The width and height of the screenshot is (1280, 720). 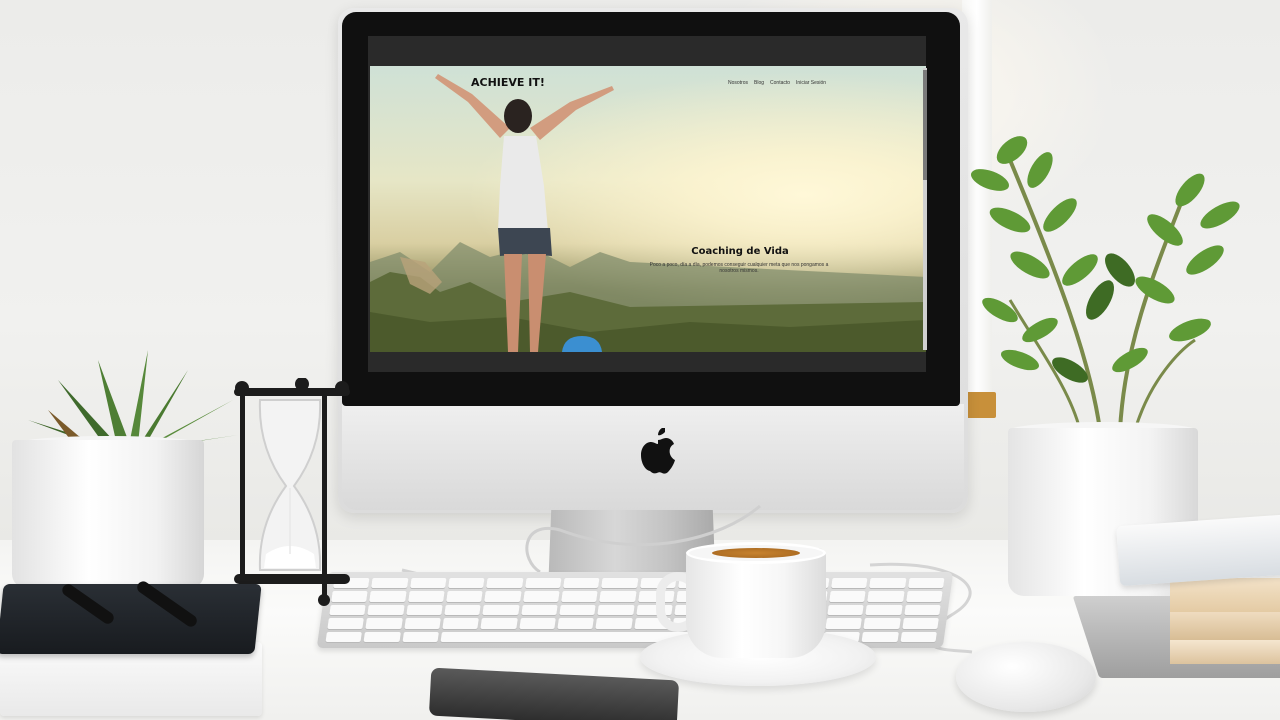 What do you see at coordinates (1105, 283) in the screenshot?
I see `zz-plant` at bounding box center [1105, 283].